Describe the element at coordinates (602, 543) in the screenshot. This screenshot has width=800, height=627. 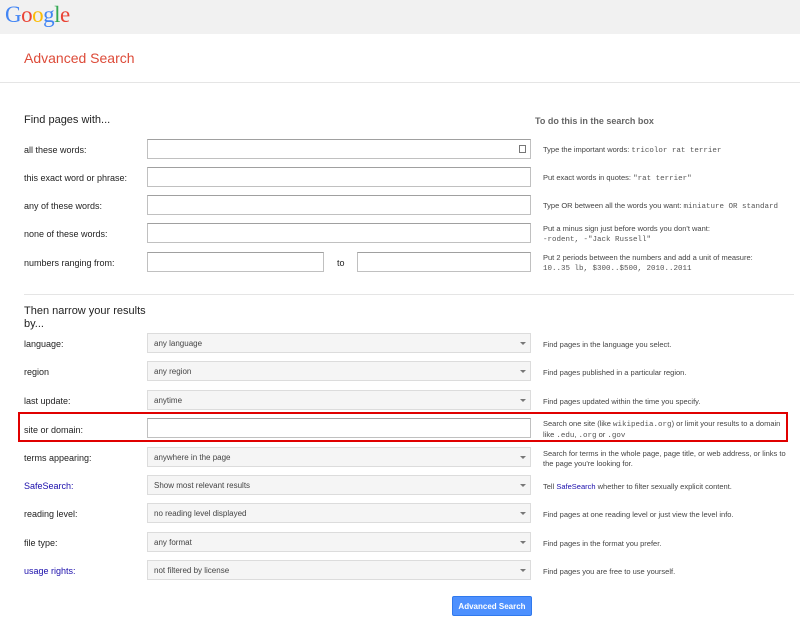
I see `file-type-hint: Find pages in the format you prefer.` at that location.